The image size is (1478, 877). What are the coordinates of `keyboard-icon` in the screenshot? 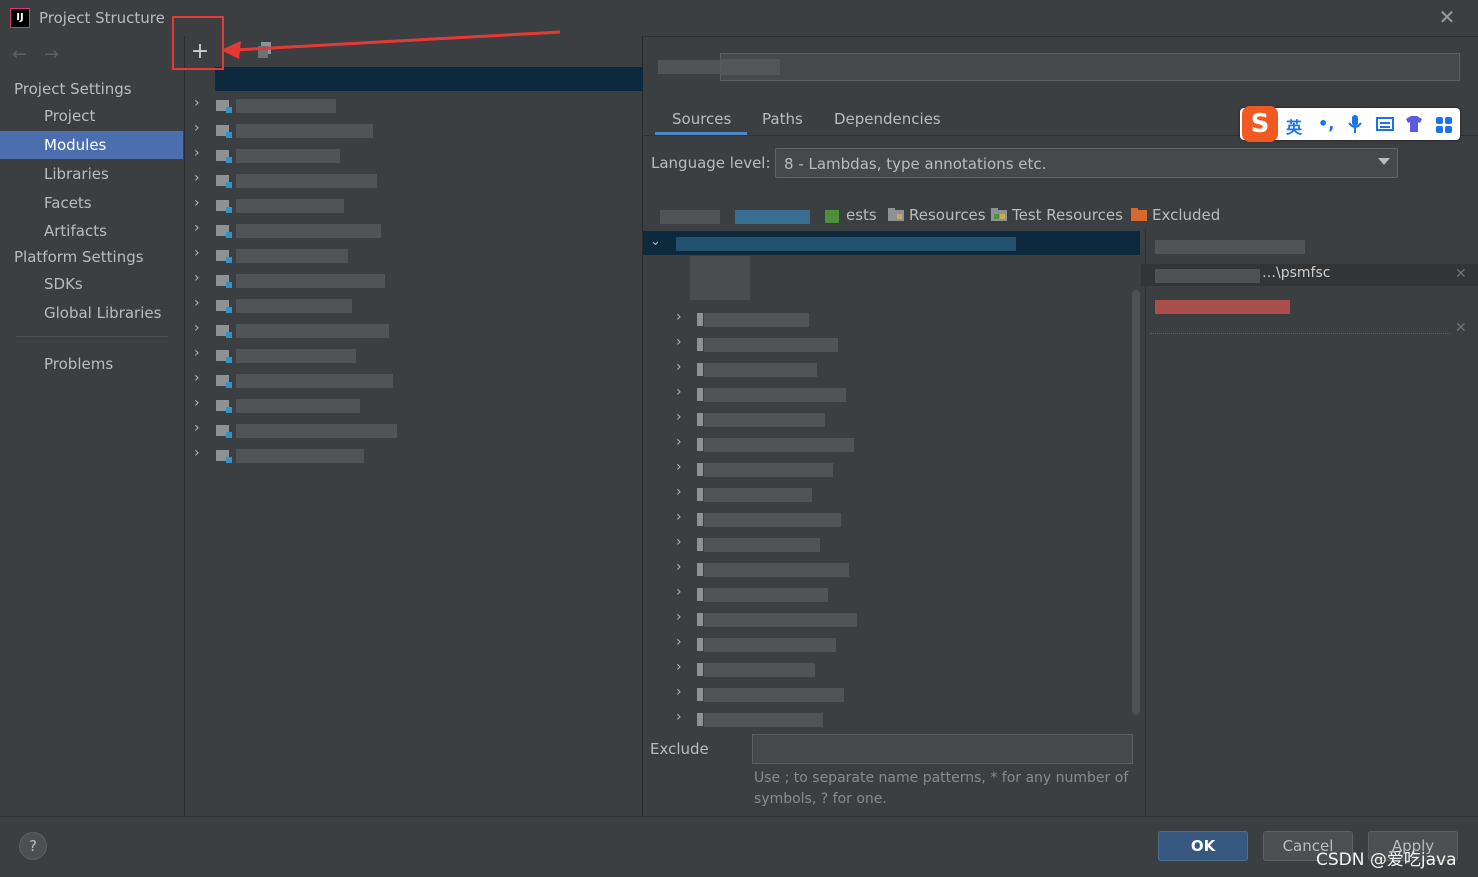 It's located at (1385, 124).